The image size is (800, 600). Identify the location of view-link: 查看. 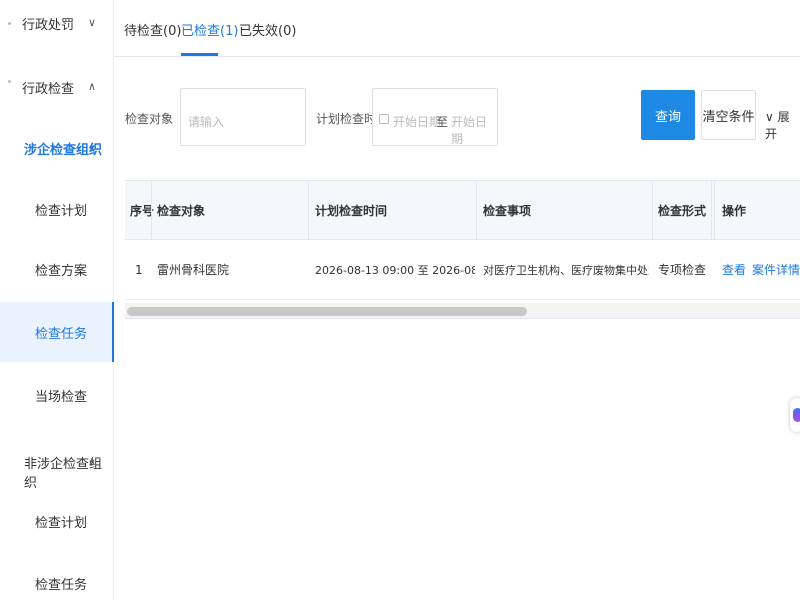
(734, 269).